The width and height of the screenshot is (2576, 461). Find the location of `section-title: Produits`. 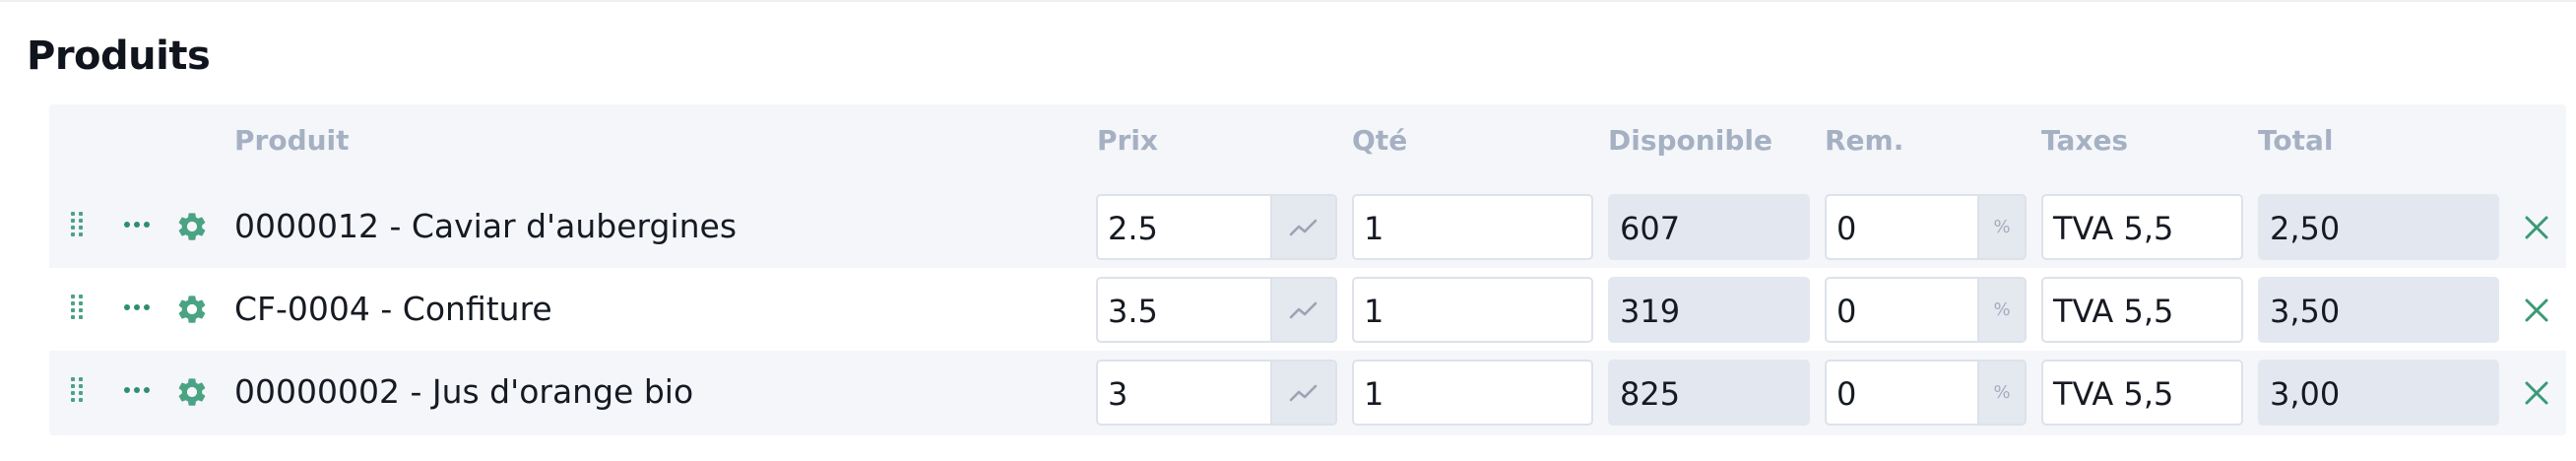

section-title: Produits is located at coordinates (119, 56).